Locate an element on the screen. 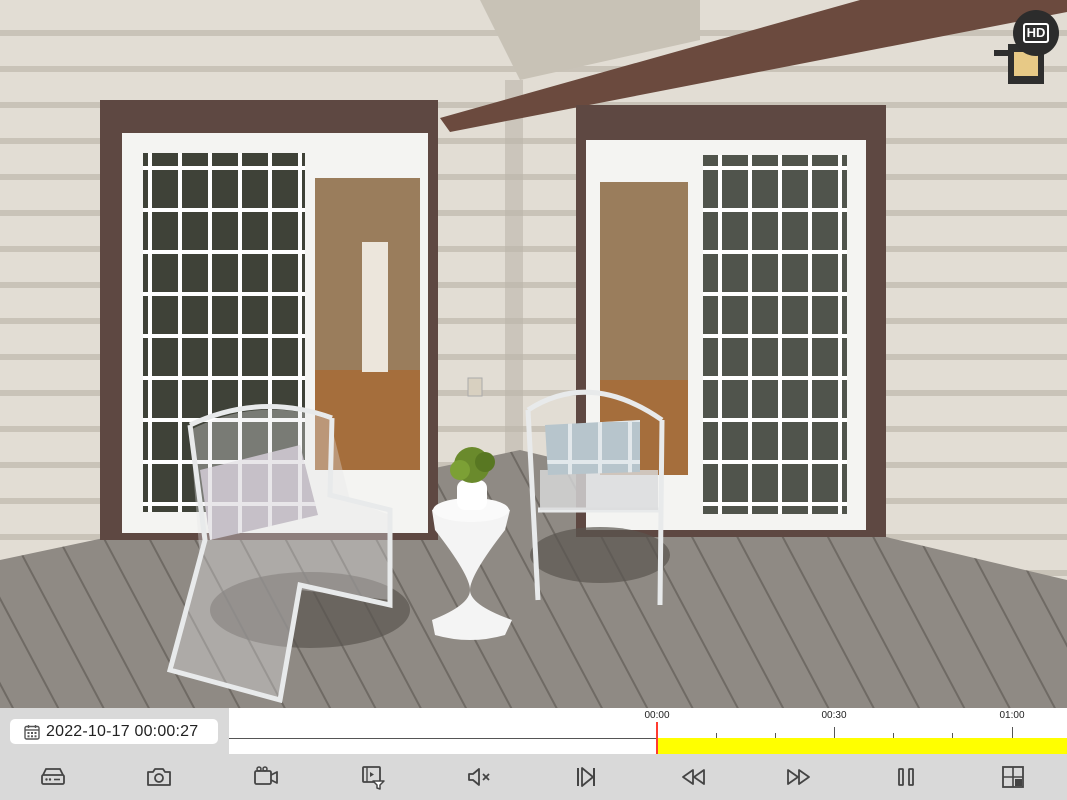  clip-export-button is located at coordinates (373, 777).